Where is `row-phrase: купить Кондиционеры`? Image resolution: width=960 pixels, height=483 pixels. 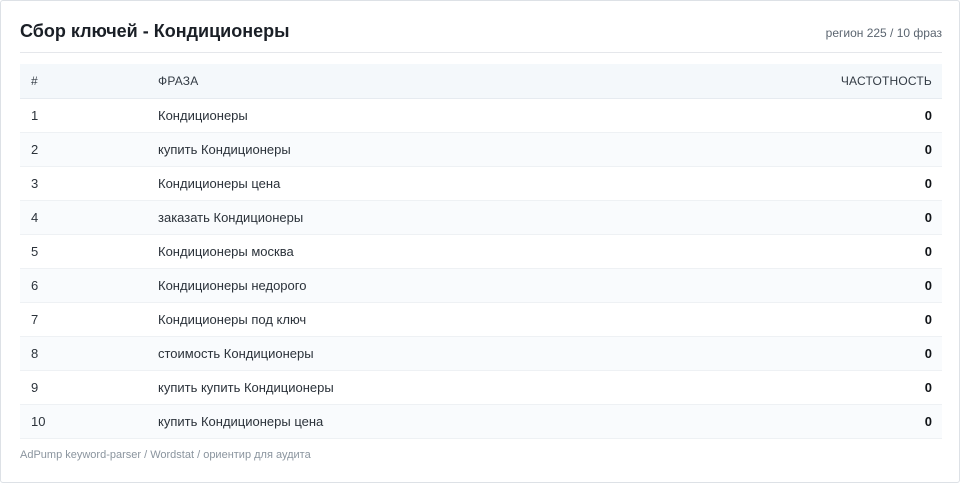 row-phrase: купить Кондиционеры is located at coordinates (444, 149).